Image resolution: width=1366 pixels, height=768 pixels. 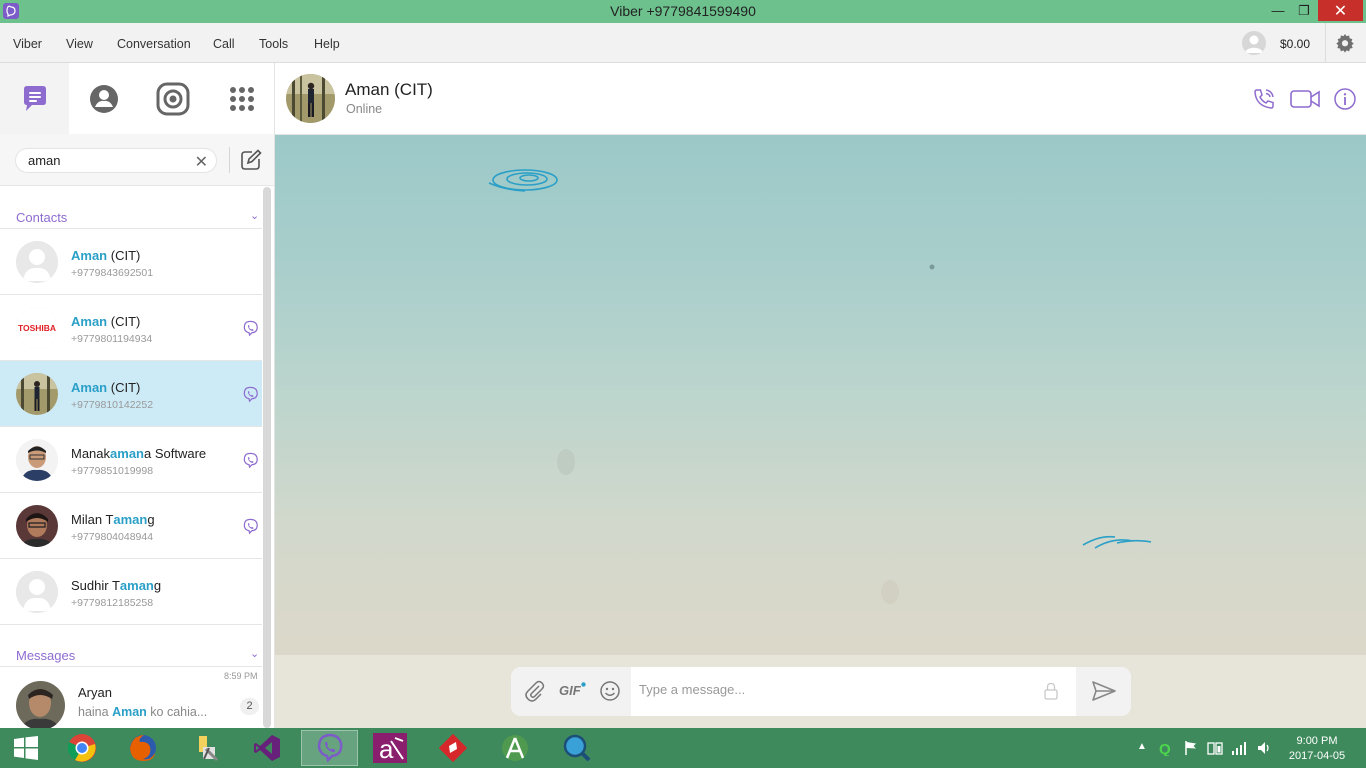 I want to click on tab-chats, so click(x=34, y=98).